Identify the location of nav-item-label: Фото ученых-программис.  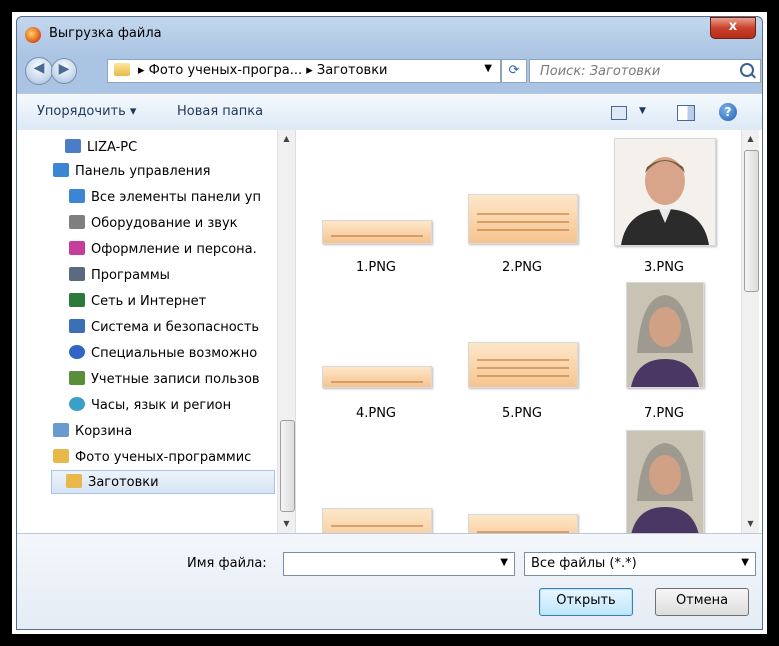
(163, 457).